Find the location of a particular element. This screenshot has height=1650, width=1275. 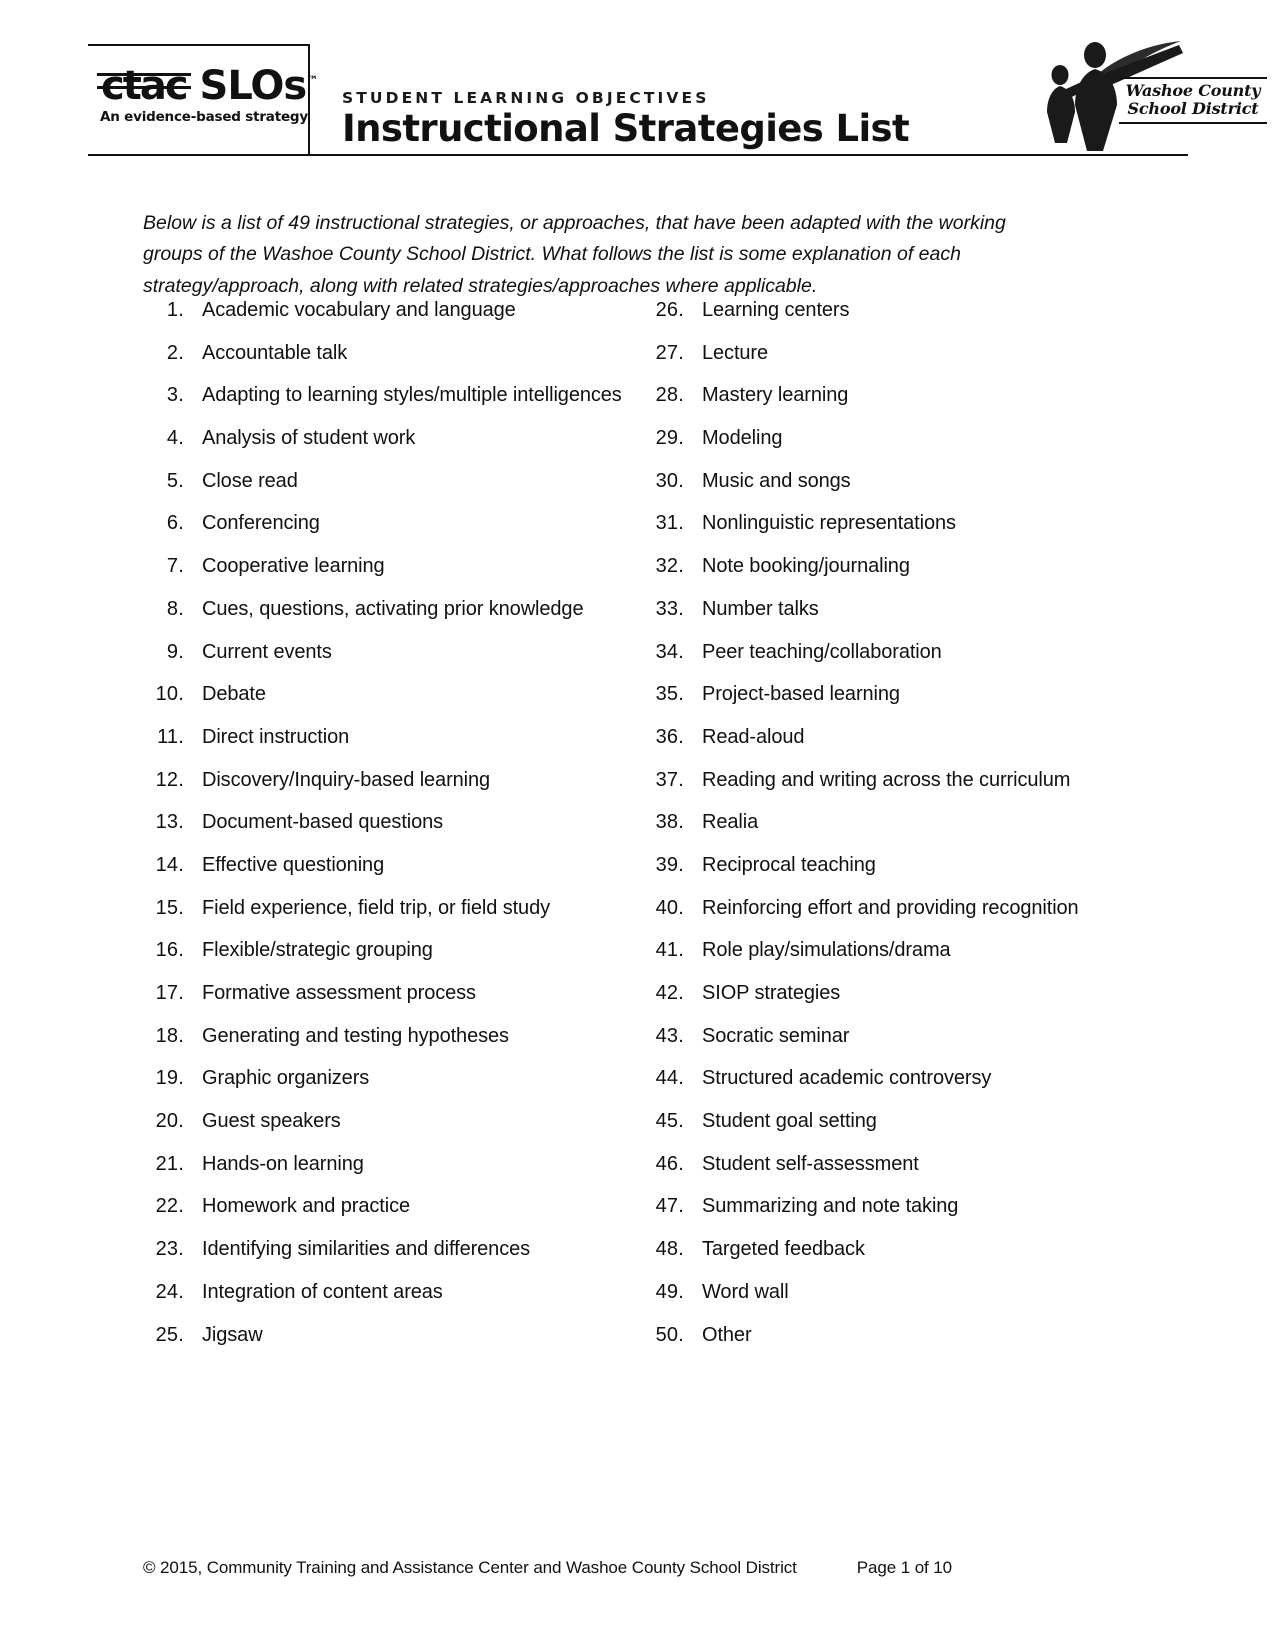

list-item-number: 8. is located at coordinates (175, 608).